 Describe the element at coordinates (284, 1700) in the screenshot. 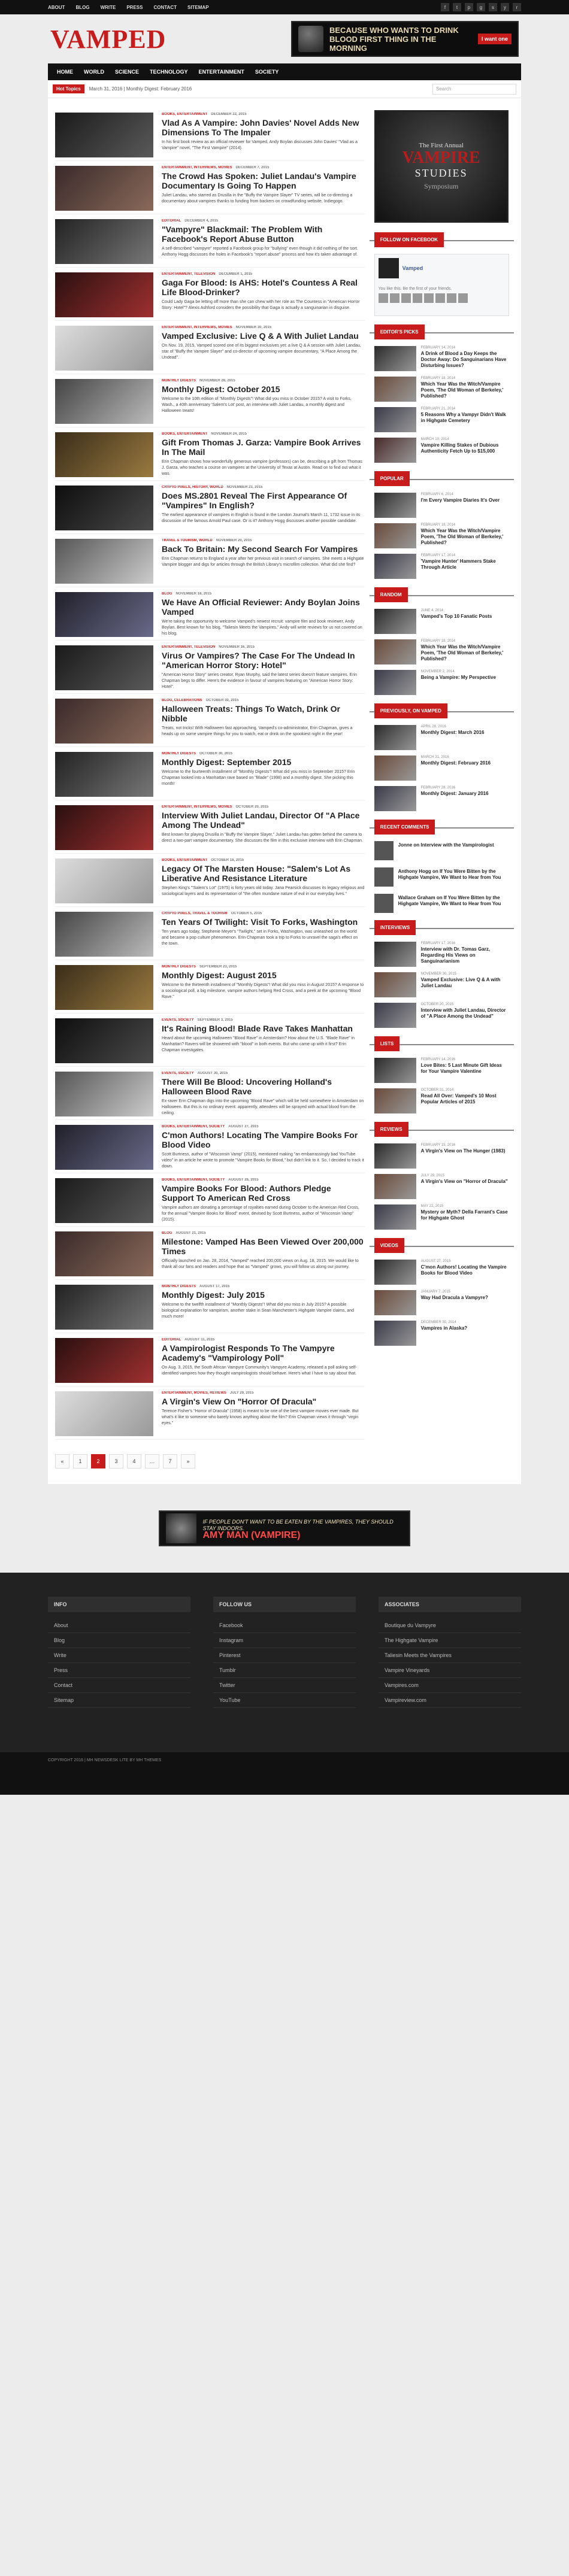

I see `footer-link: YouTube` at that location.